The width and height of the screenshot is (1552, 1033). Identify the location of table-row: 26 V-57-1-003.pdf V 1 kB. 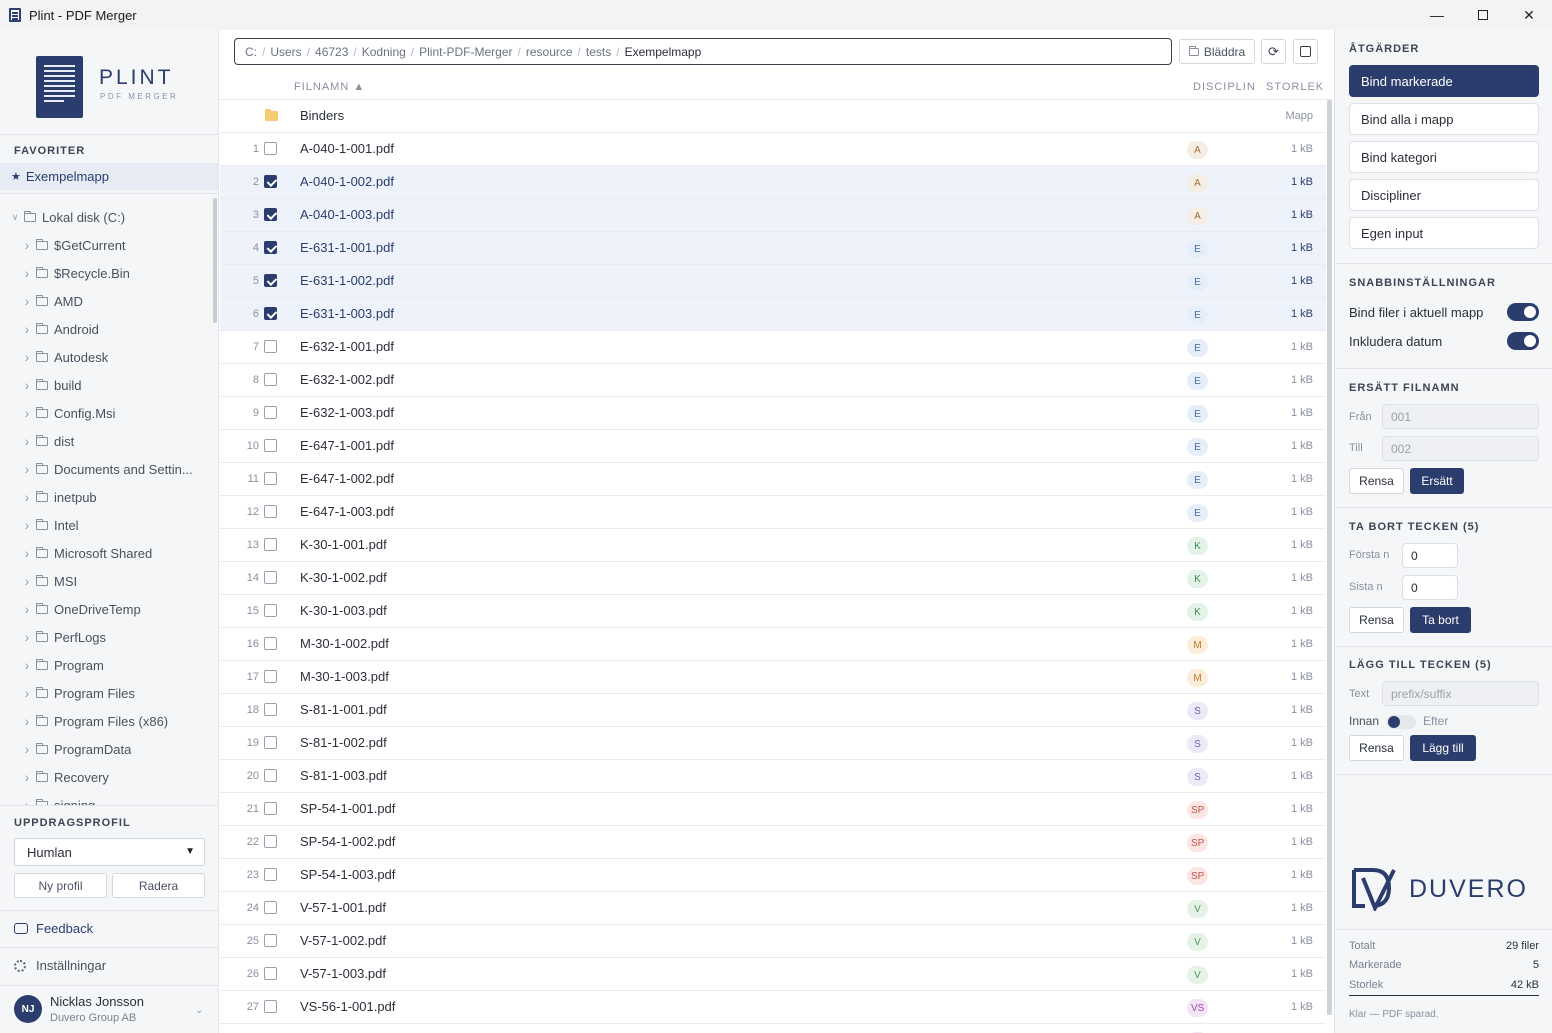
(773, 974).